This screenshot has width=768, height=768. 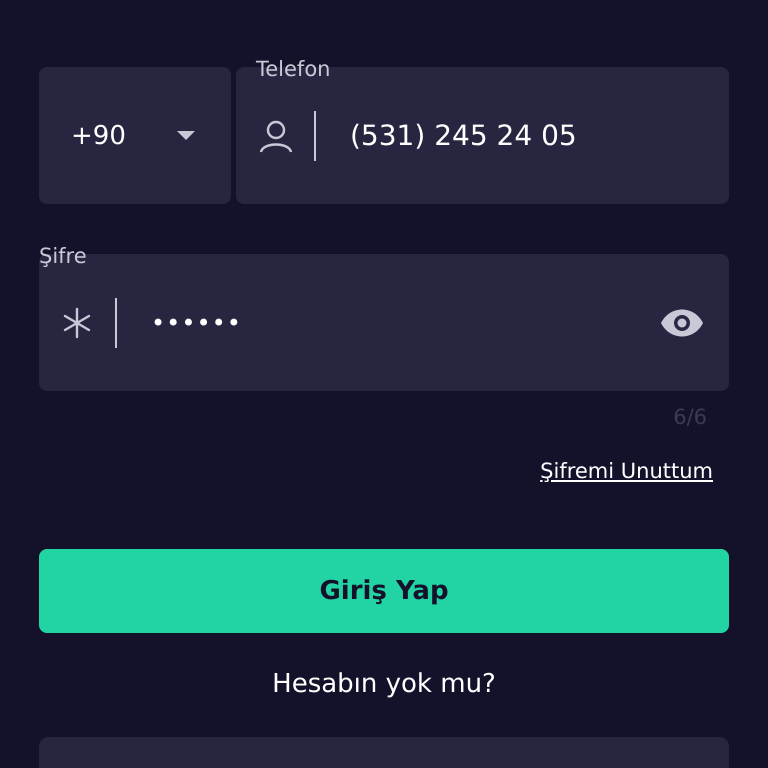 What do you see at coordinates (384, 591) in the screenshot?
I see `login-button: Giriş Yap` at bounding box center [384, 591].